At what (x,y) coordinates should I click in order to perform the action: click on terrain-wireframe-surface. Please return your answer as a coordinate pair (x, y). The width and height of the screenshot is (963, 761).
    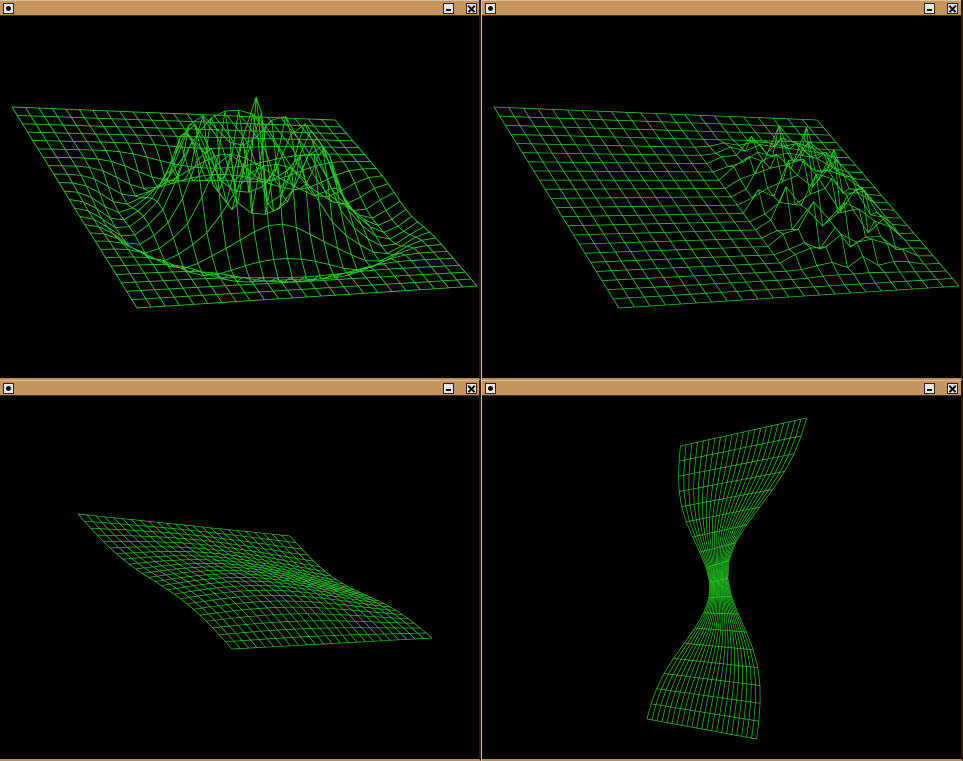
    Looking at the image, I should click on (726, 207).